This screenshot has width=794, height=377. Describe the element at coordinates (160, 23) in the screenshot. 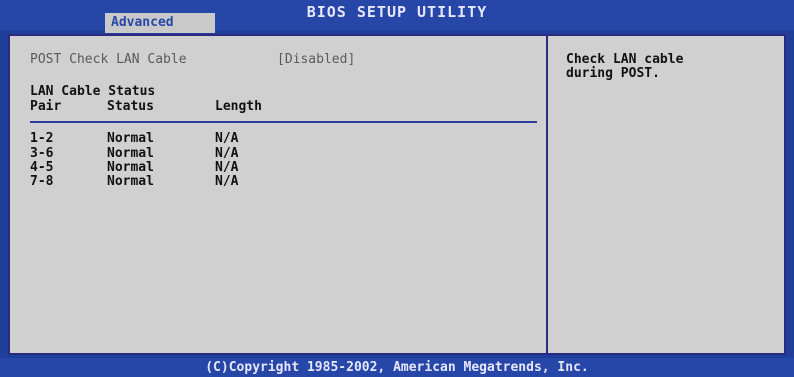

I see `tab-advanced: Advanced` at that location.